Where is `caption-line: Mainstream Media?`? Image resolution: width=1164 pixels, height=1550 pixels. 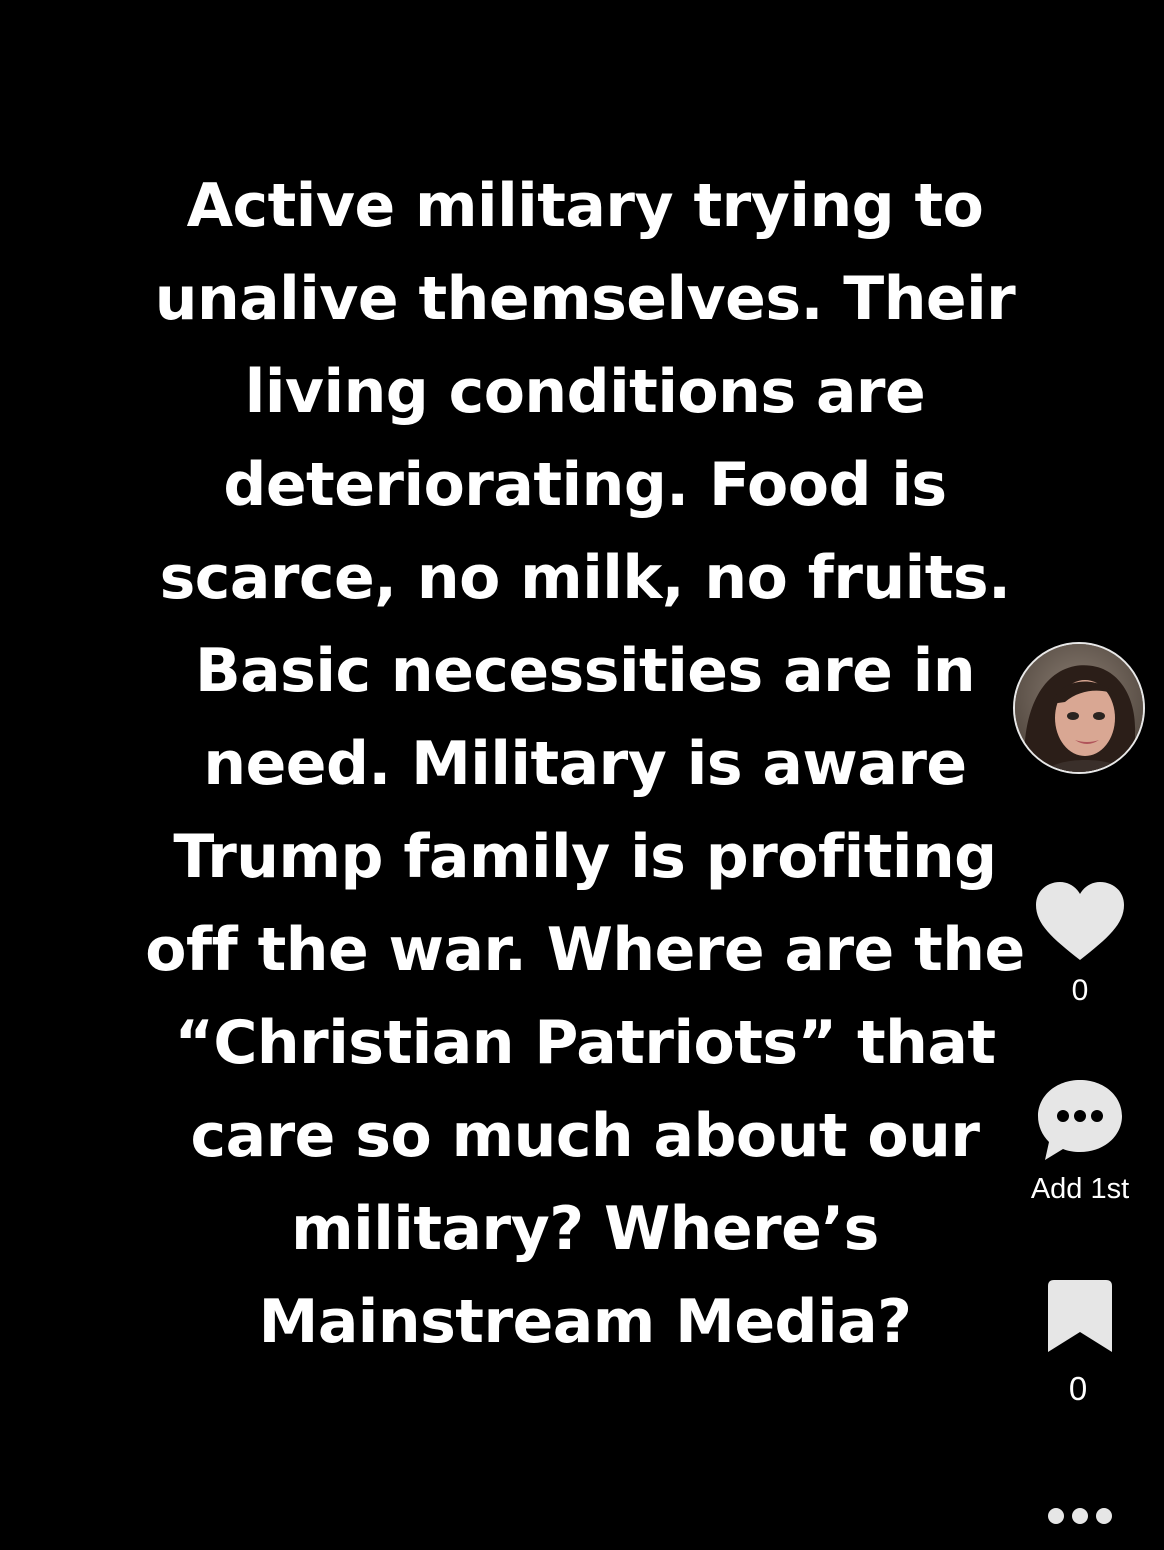
caption-line: Mainstream Media? is located at coordinates (585, 1322).